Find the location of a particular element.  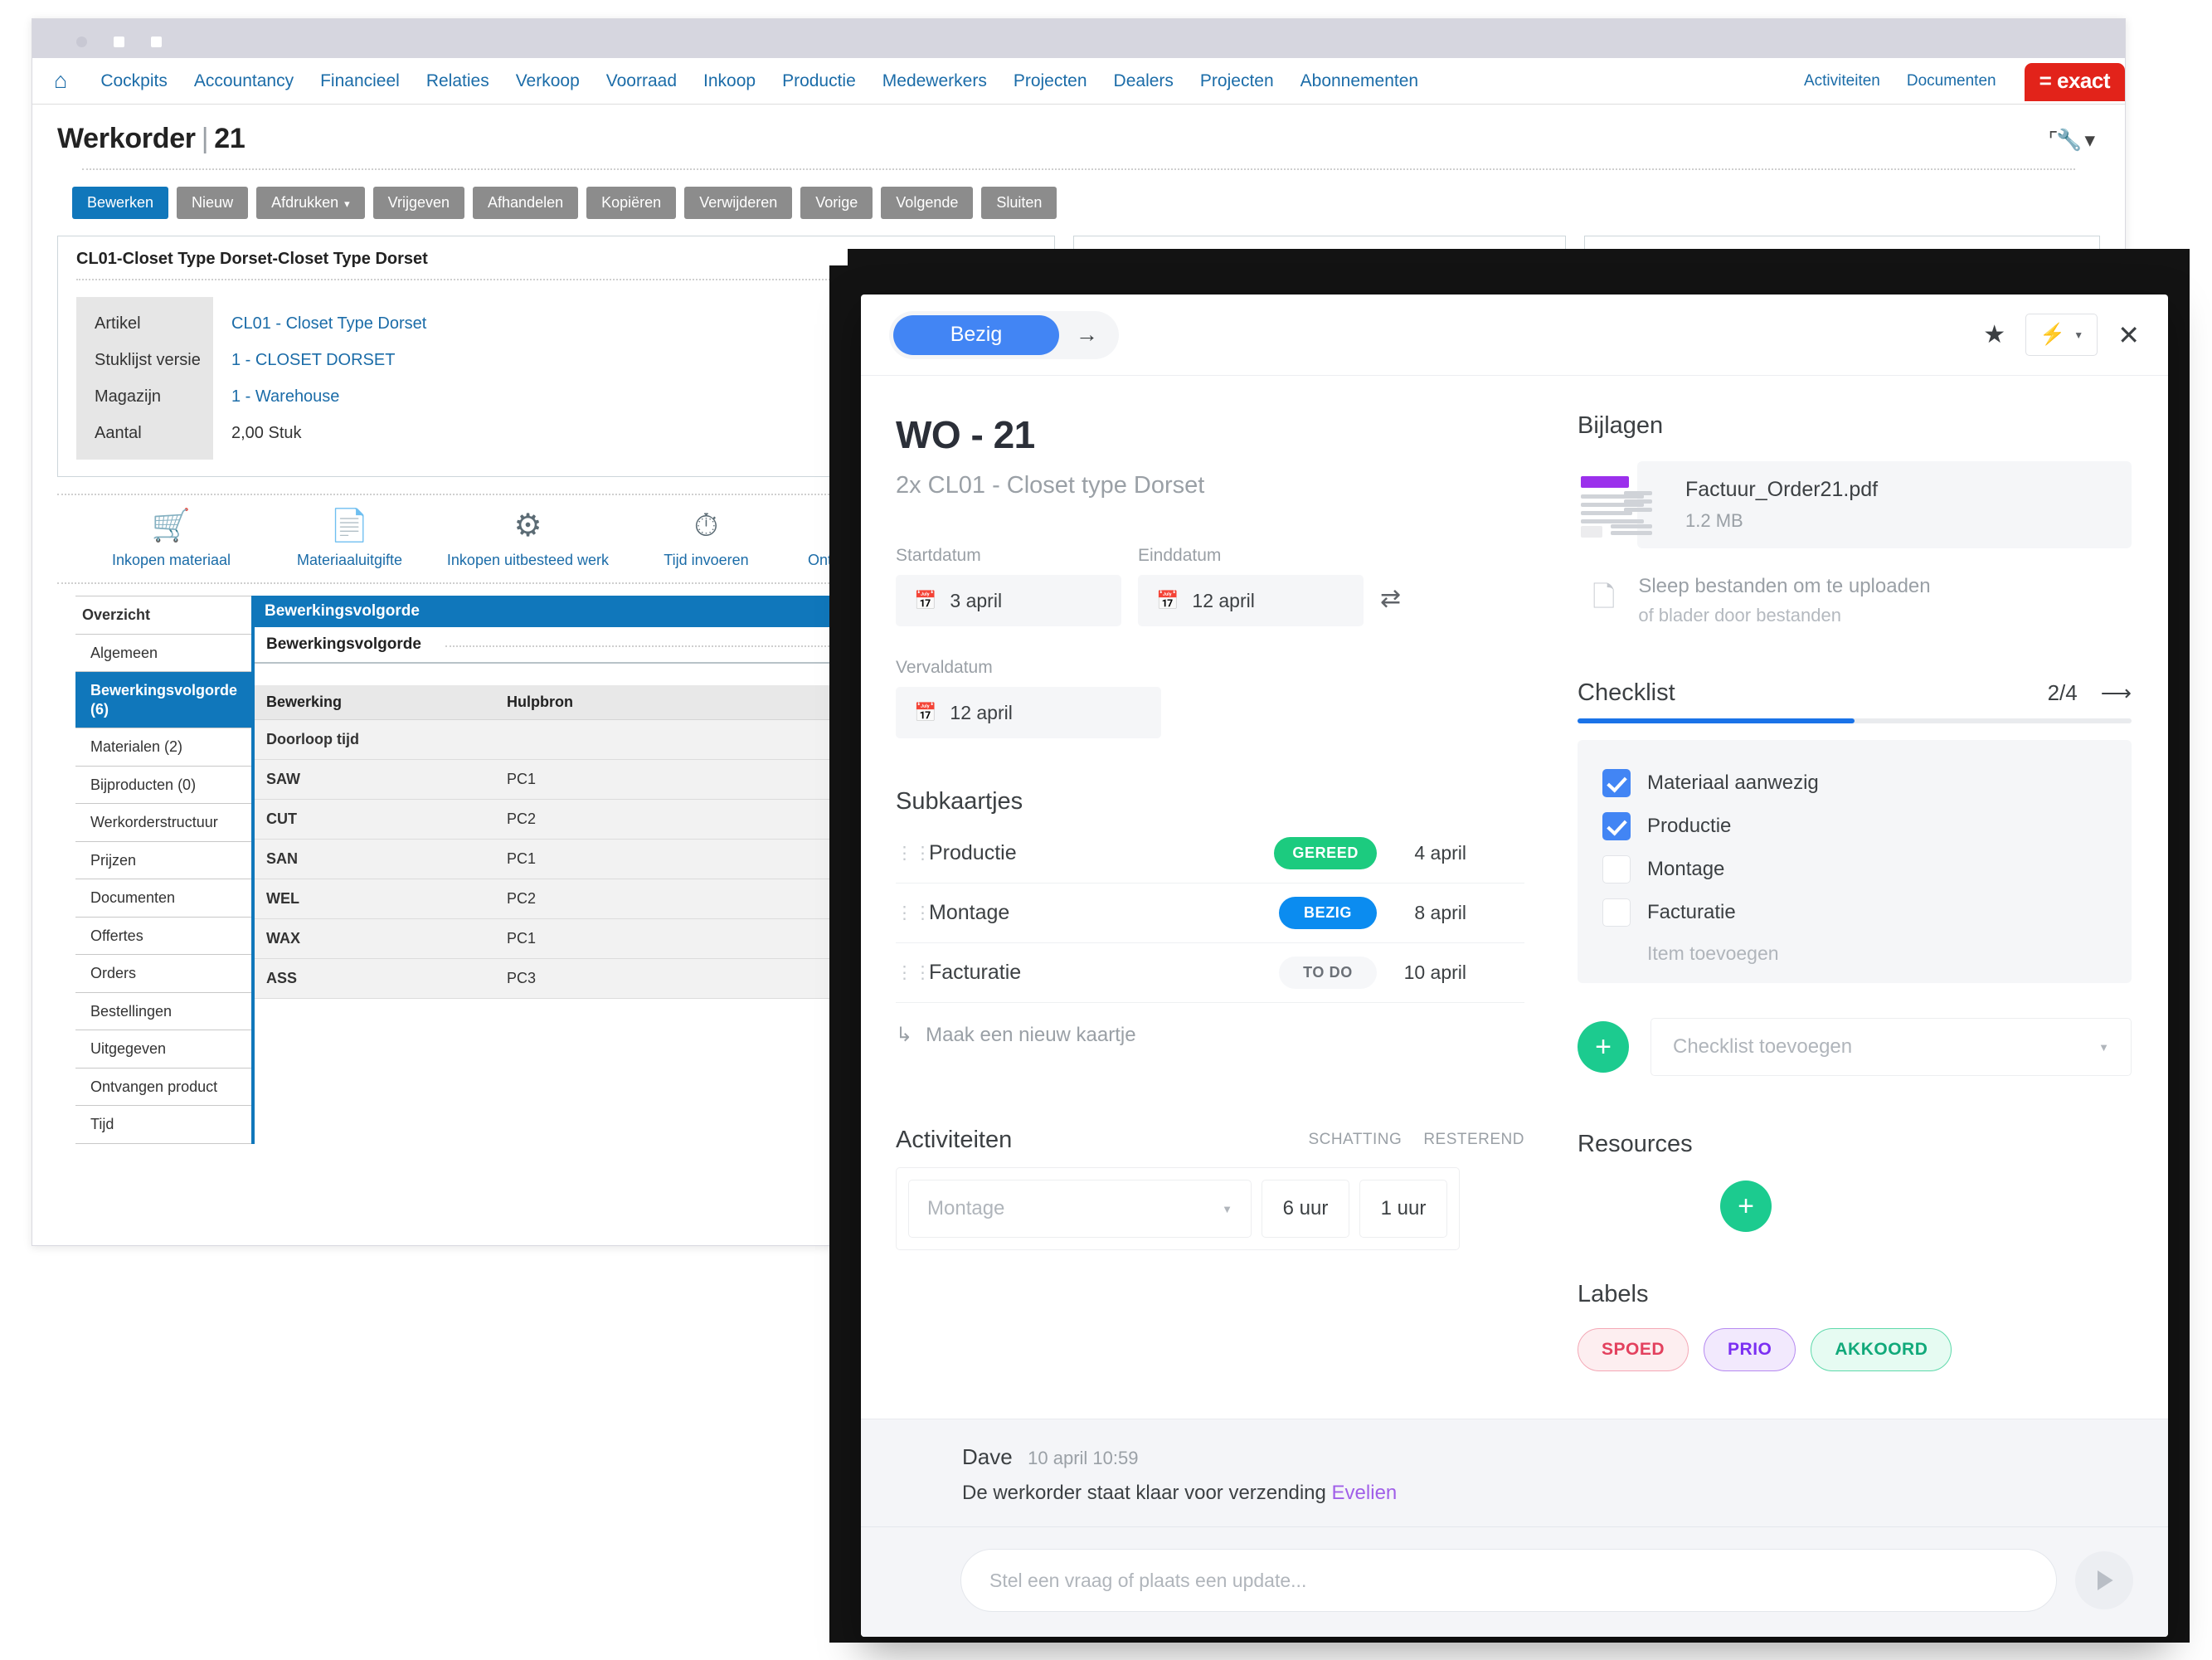

add-resource-button: + is located at coordinates (1746, 1206).